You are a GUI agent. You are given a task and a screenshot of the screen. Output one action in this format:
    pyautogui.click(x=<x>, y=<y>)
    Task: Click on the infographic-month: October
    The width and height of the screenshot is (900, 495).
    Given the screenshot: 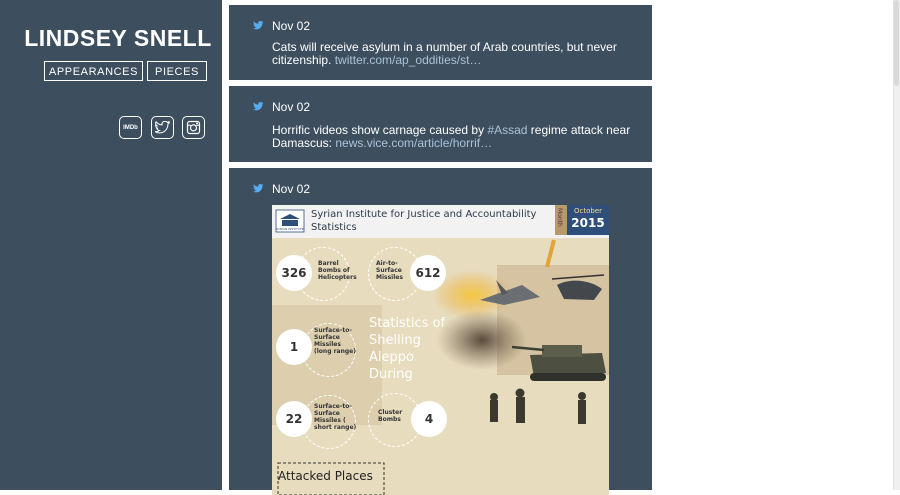 What is the action you would take?
    pyautogui.click(x=587, y=211)
    